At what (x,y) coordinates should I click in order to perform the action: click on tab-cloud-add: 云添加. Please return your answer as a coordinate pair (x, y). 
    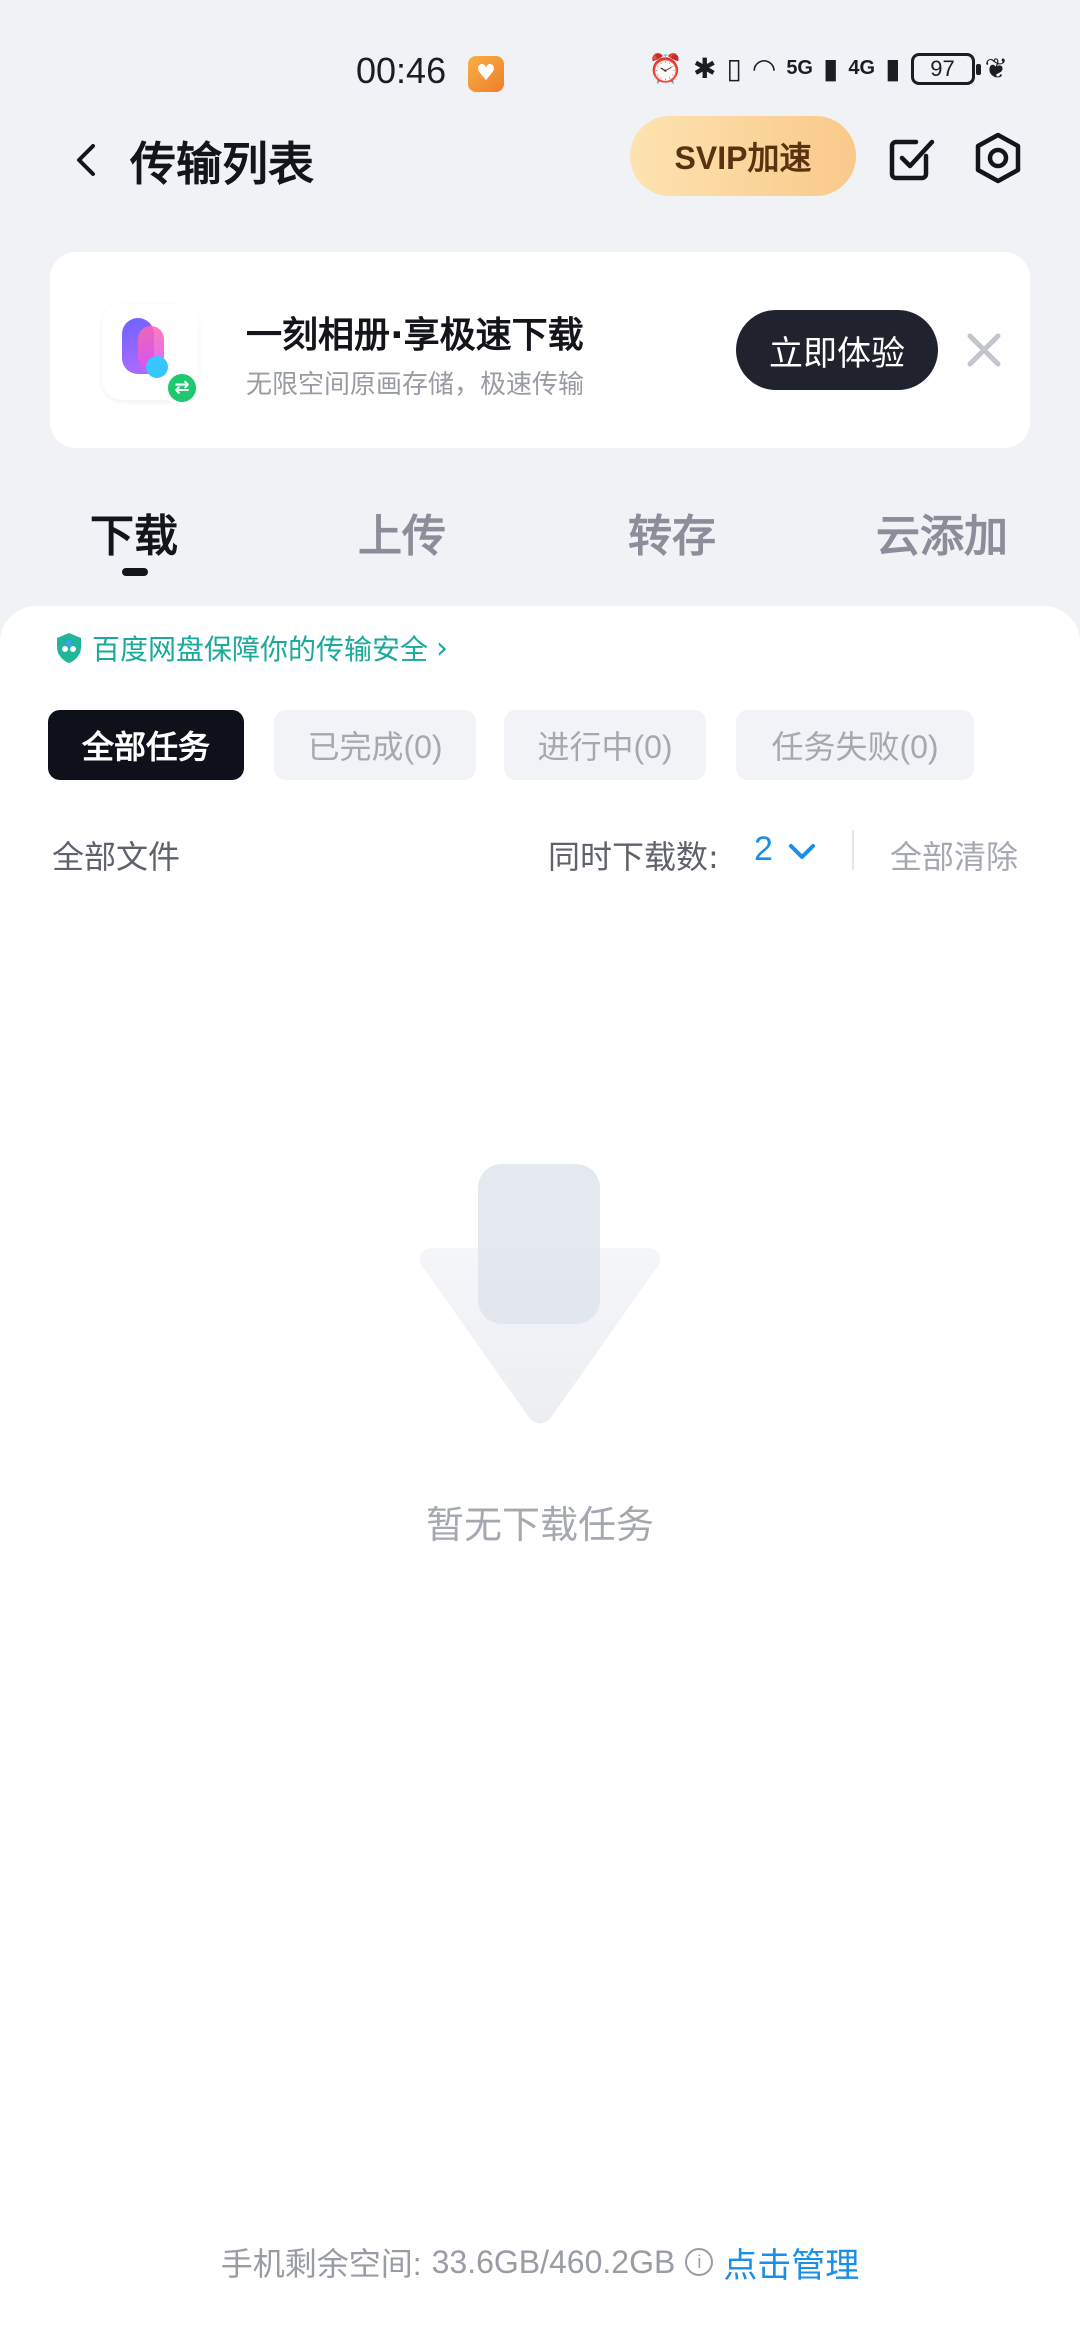
    Looking at the image, I should click on (942, 532).